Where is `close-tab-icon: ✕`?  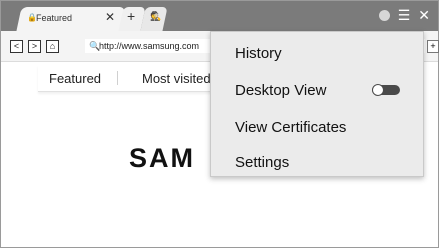
close-tab-icon: ✕ is located at coordinates (110, 17).